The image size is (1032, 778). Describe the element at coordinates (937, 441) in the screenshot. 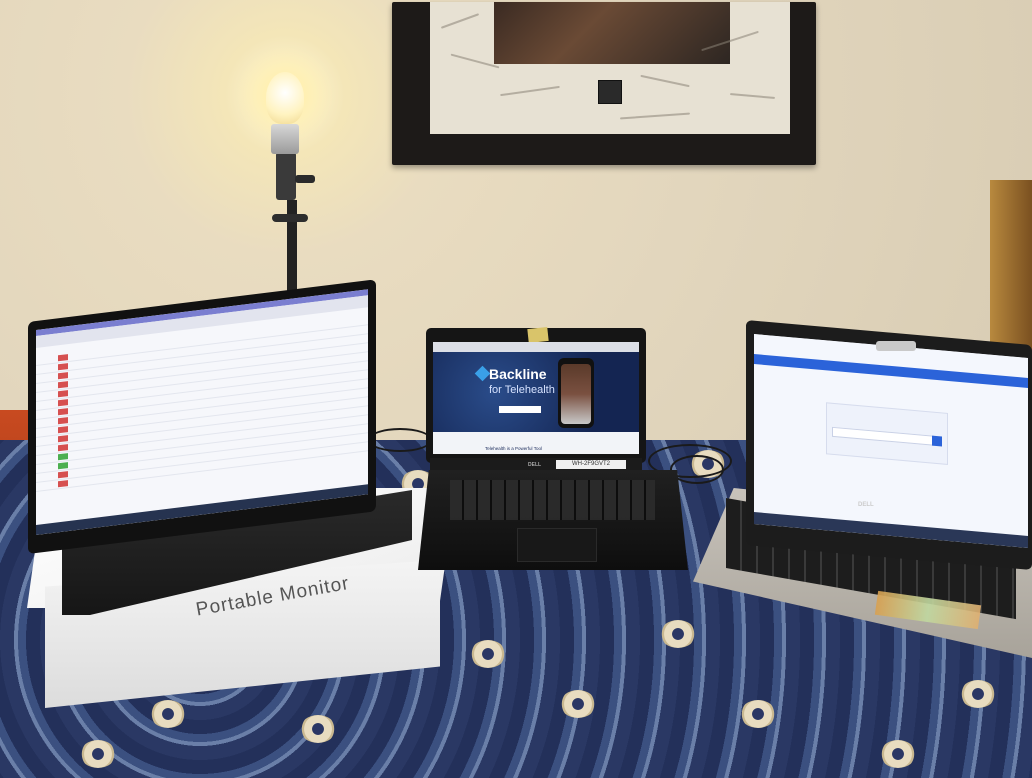

I see `search-button` at that location.